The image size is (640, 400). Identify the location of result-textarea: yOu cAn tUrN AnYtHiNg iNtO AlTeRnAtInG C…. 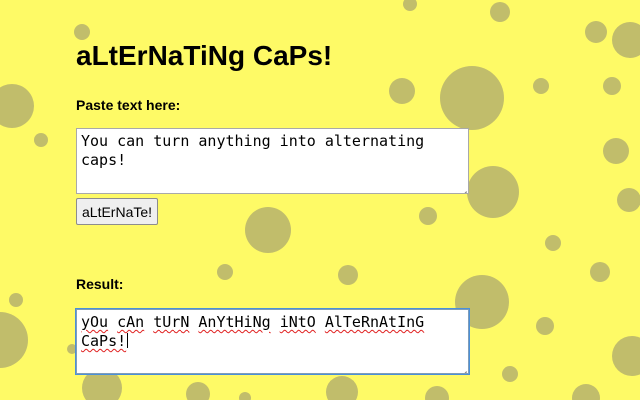
(272, 341).